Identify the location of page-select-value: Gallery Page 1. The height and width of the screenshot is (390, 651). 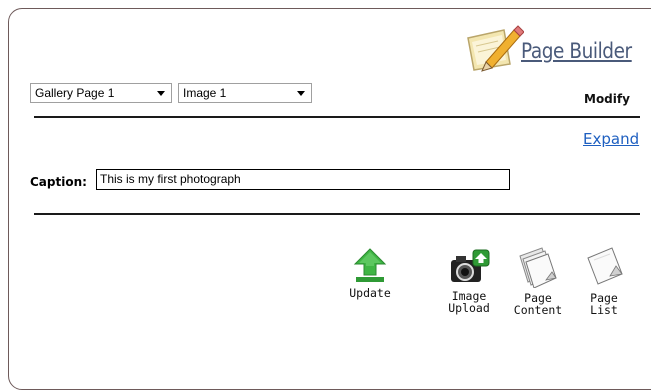
(75, 93).